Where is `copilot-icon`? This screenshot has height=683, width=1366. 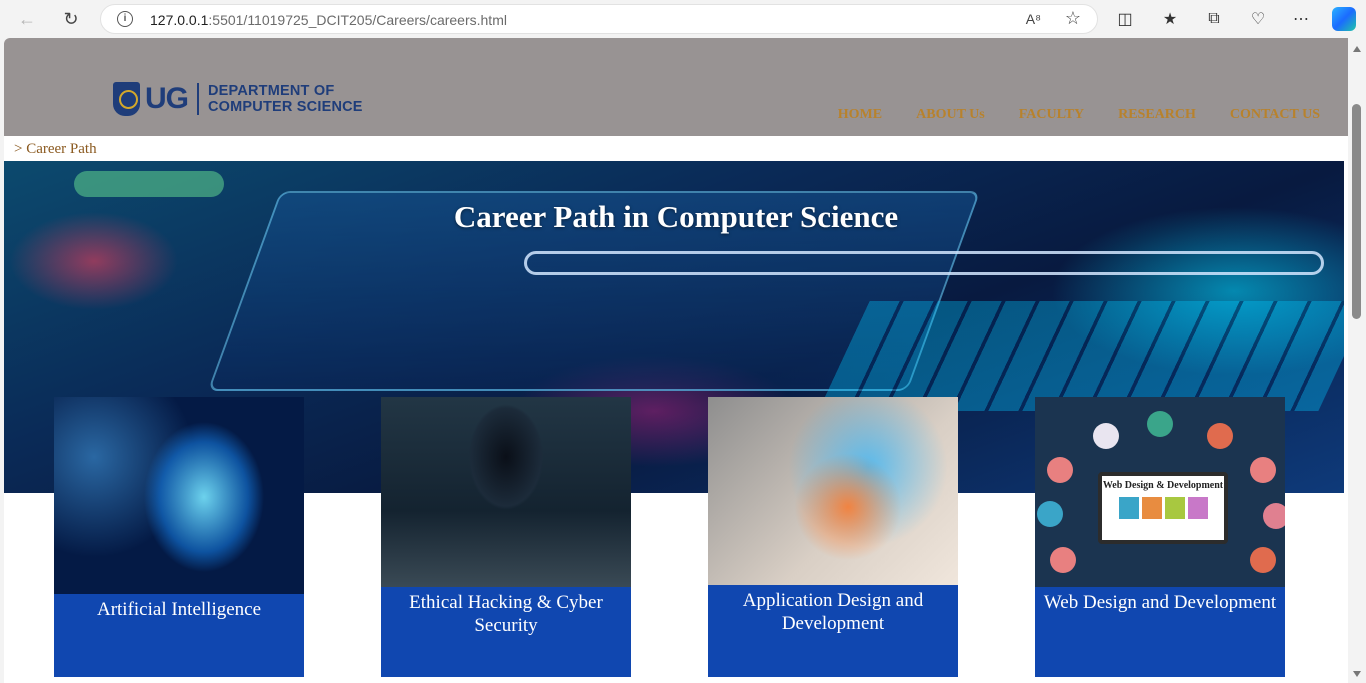 copilot-icon is located at coordinates (1344, 19).